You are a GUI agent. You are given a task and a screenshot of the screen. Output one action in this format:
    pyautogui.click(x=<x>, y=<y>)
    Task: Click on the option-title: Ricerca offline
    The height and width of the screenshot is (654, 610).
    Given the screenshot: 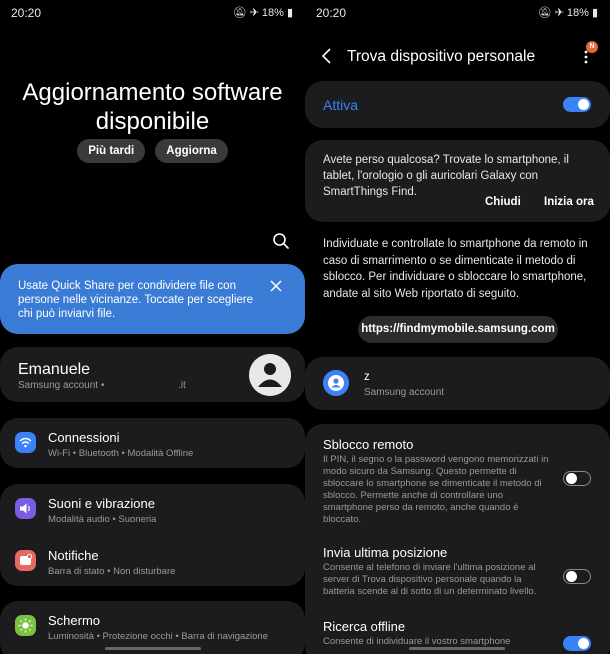 What is the action you would take?
    pyautogui.click(x=364, y=626)
    